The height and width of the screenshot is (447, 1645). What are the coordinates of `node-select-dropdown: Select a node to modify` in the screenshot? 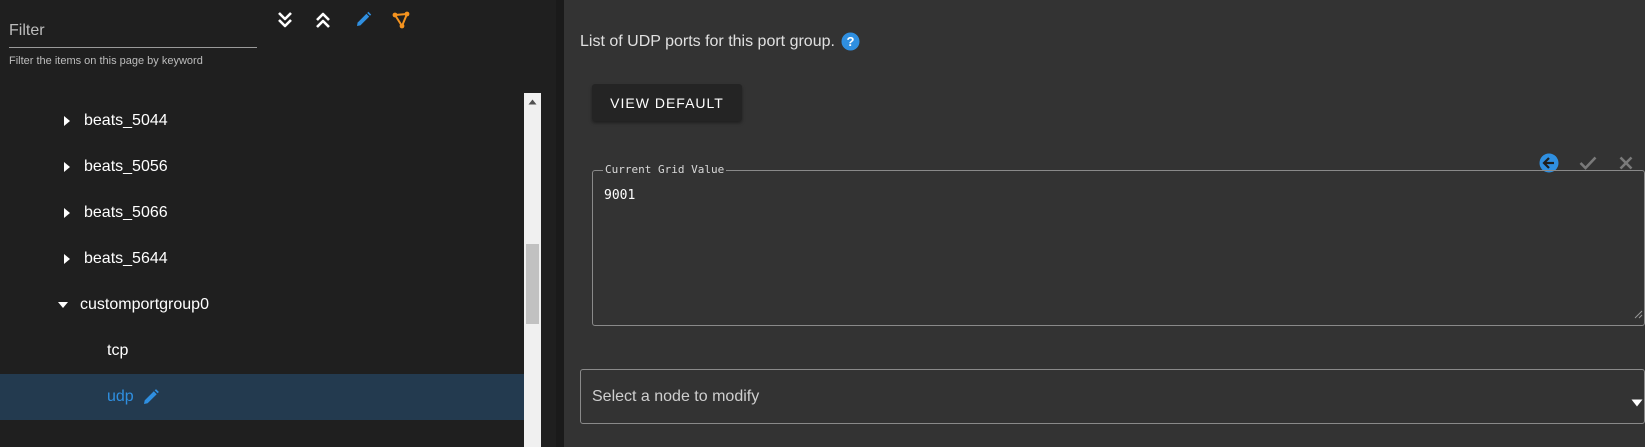 It's located at (1112, 396).